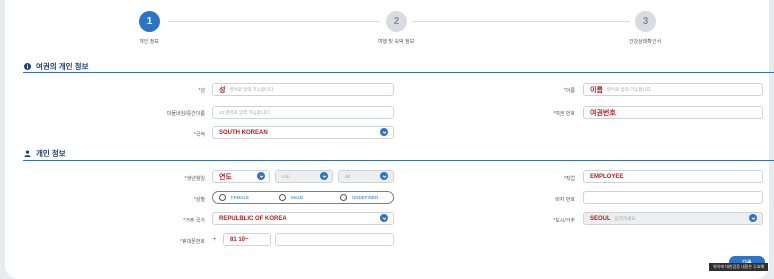  I want to click on middle-name-field: 42 영어로 입력 가능합니다., so click(303, 112).